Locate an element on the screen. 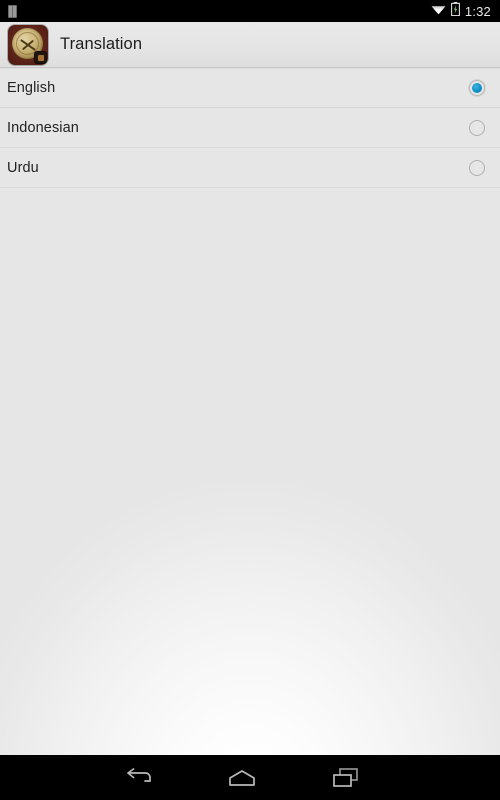  action-bar: Translation is located at coordinates (250, 45).